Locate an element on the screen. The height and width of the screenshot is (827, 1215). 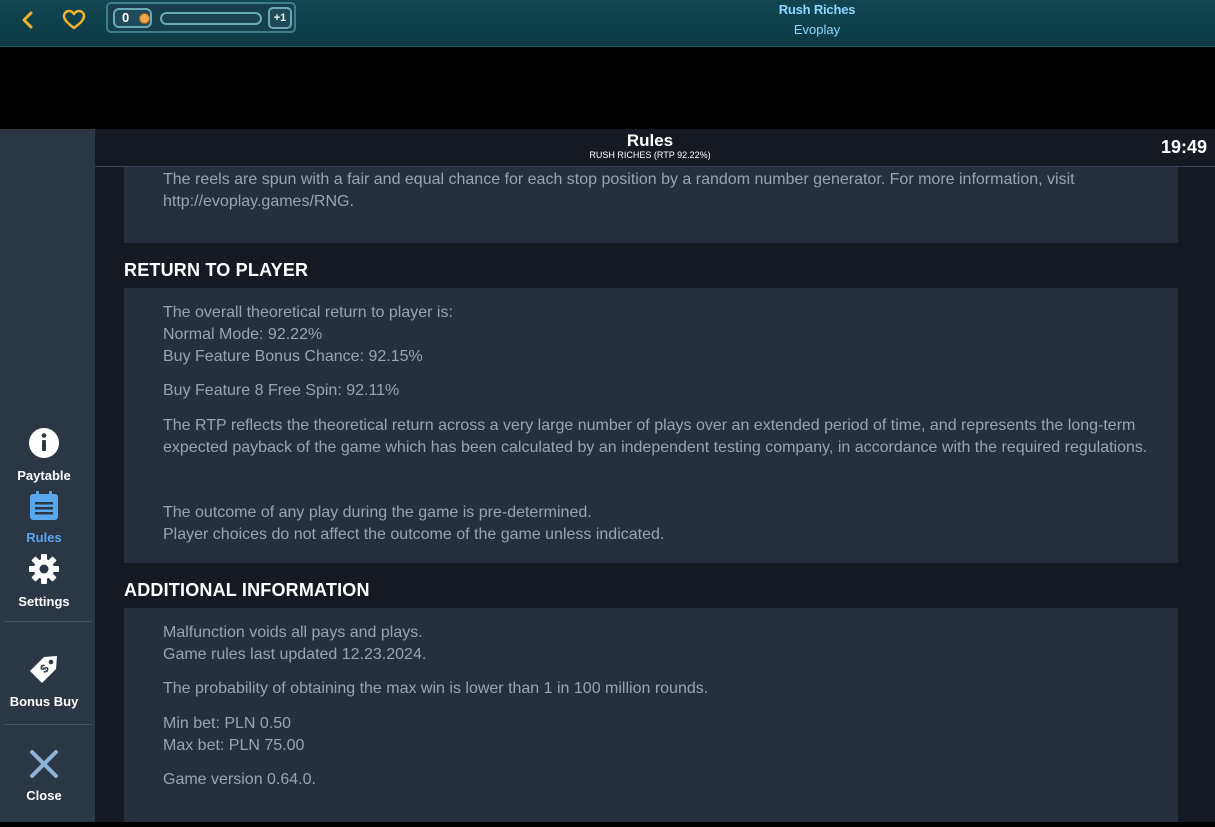
game-title: Rush Riches is located at coordinates (817, 9).